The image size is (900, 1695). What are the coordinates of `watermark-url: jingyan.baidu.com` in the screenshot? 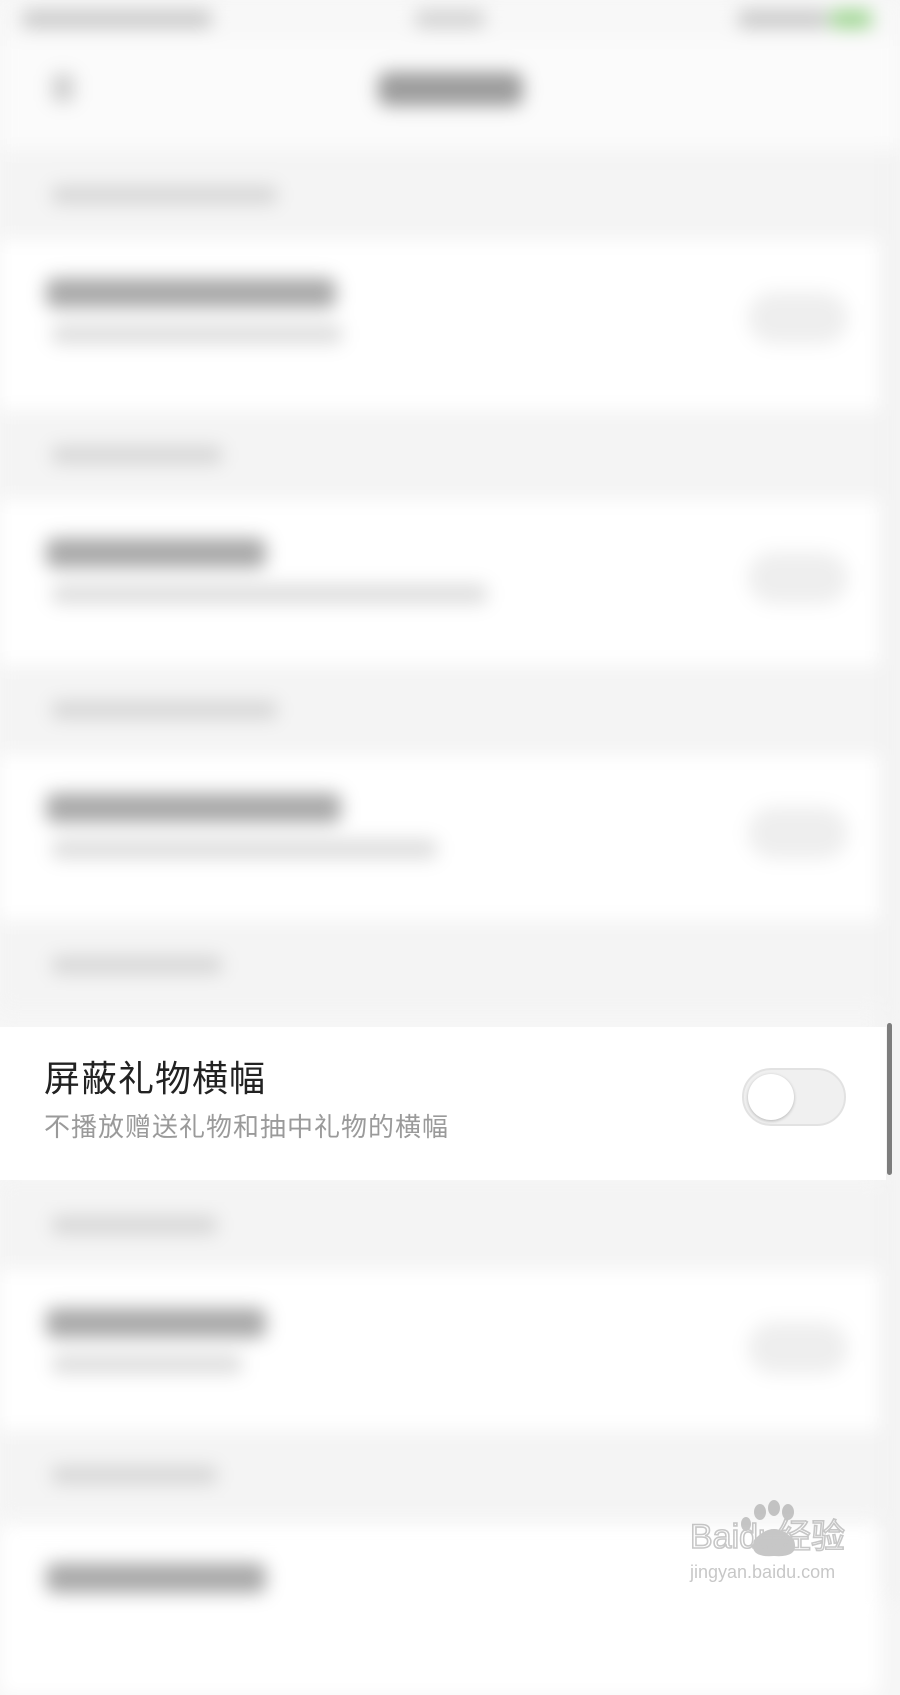 It's located at (762, 1572).